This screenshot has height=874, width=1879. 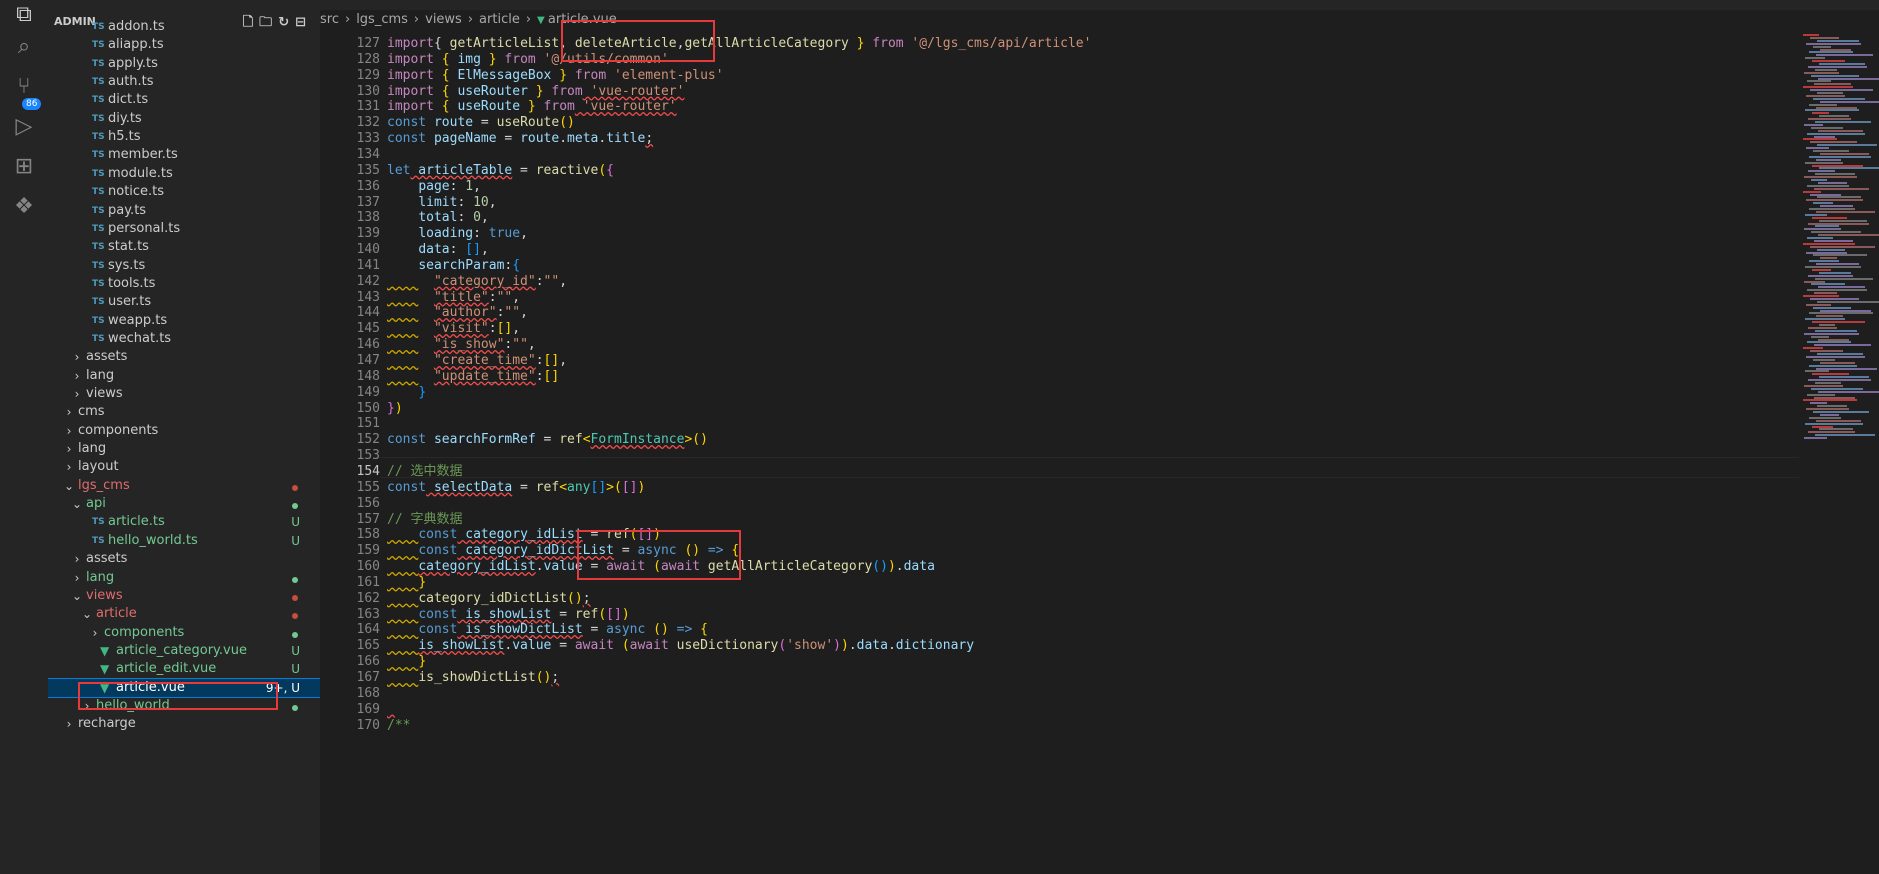 What do you see at coordinates (184, 229) in the screenshot?
I see `tree-file: TS personal.ts` at bounding box center [184, 229].